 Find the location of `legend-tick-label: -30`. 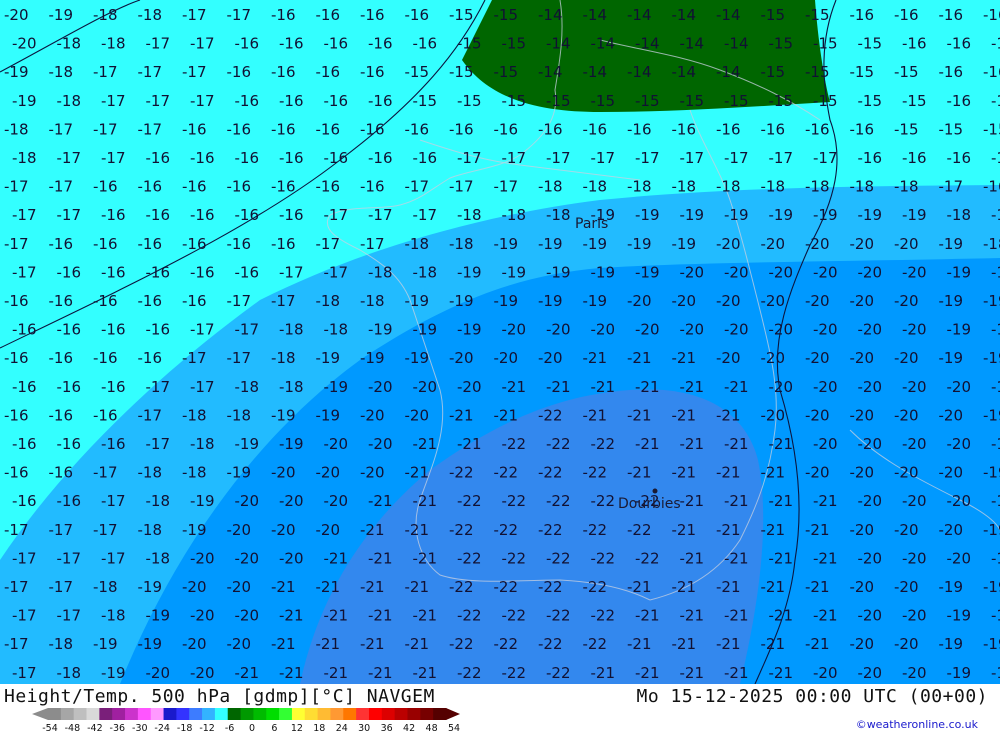

legend-tick-label: -30 is located at coordinates (140, 727).